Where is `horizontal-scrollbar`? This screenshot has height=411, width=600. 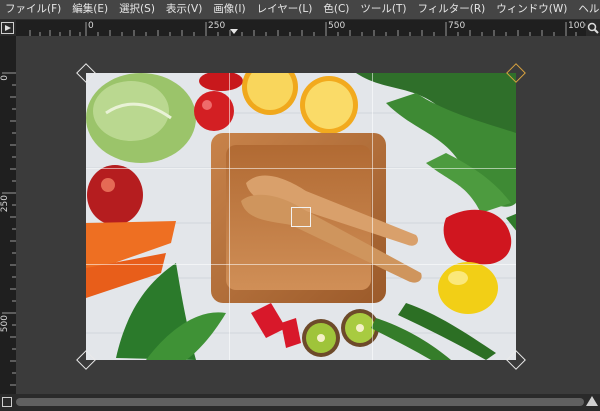
horizontal-scrollbar is located at coordinates (300, 402).